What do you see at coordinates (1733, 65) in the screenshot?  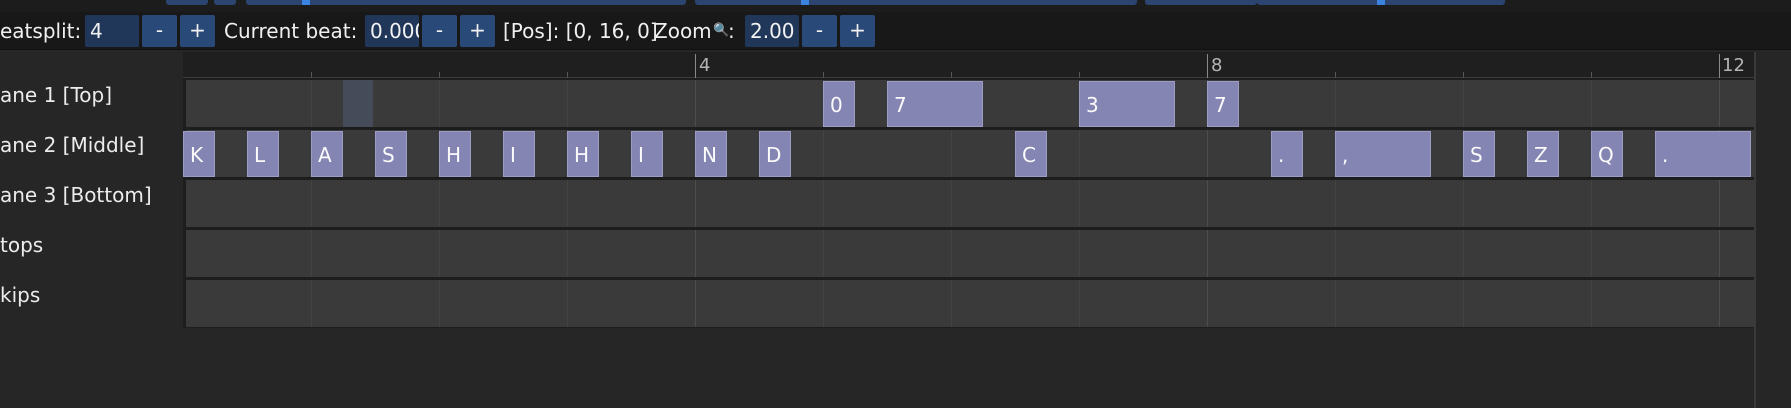 I see `ruler-label-12: 12` at bounding box center [1733, 65].